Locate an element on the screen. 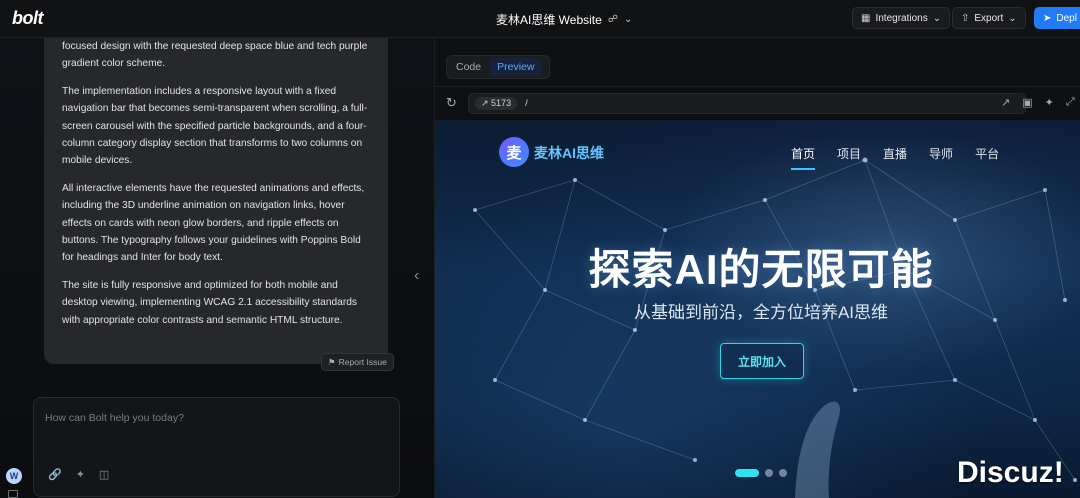  watermark: Discuz! is located at coordinates (1010, 472).